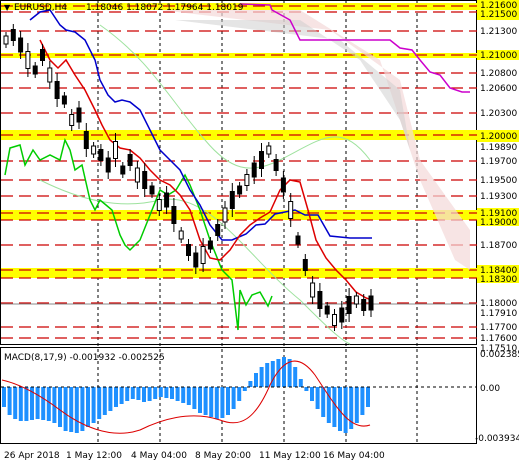 This screenshot has height=466, width=519. I want to click on svg-text: 1.18700, so click(498, 246).